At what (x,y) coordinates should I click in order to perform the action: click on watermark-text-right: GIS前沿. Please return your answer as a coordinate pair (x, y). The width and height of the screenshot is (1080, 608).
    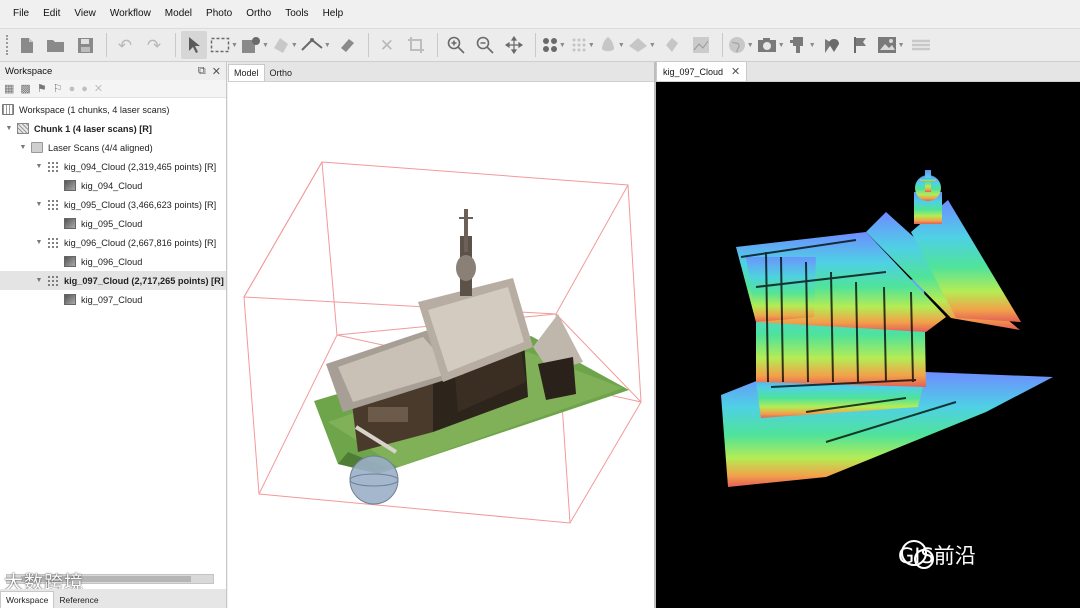
    Looking at the image, I should click on (937, 556).